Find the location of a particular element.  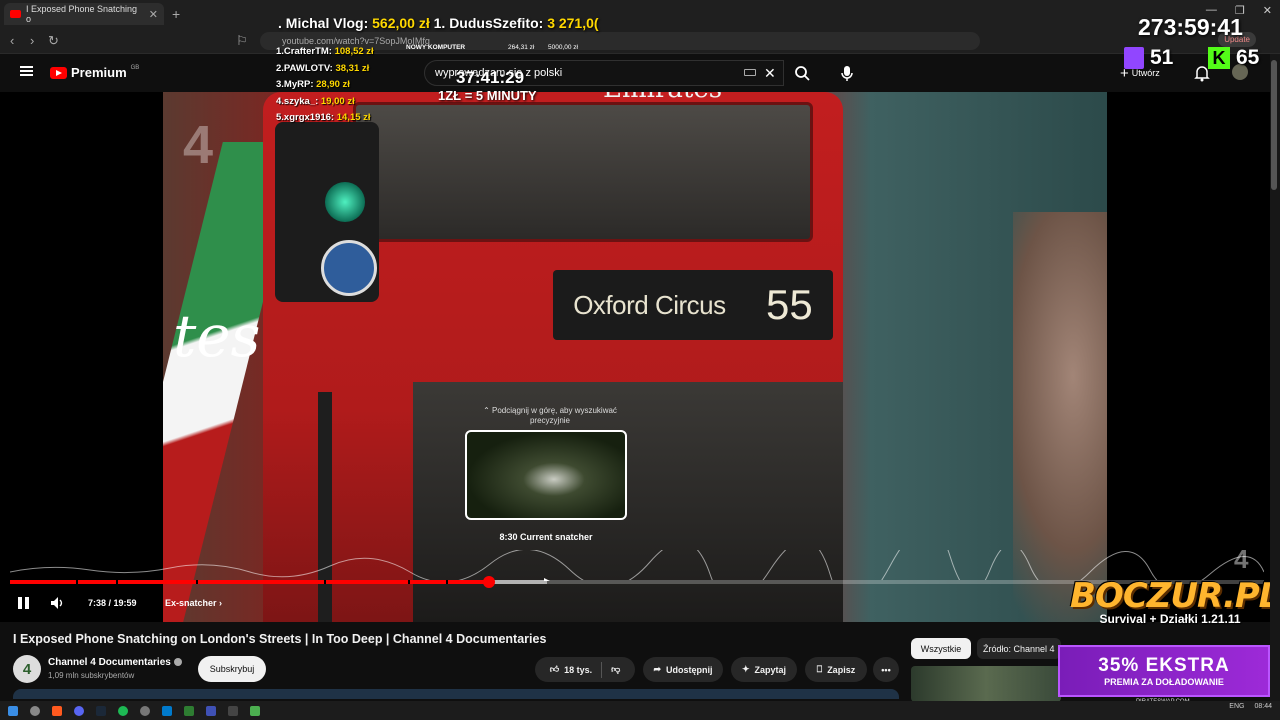

browser-tab: I Exposed Phone Snatching o ✕ is located at coordinates (84, 14).